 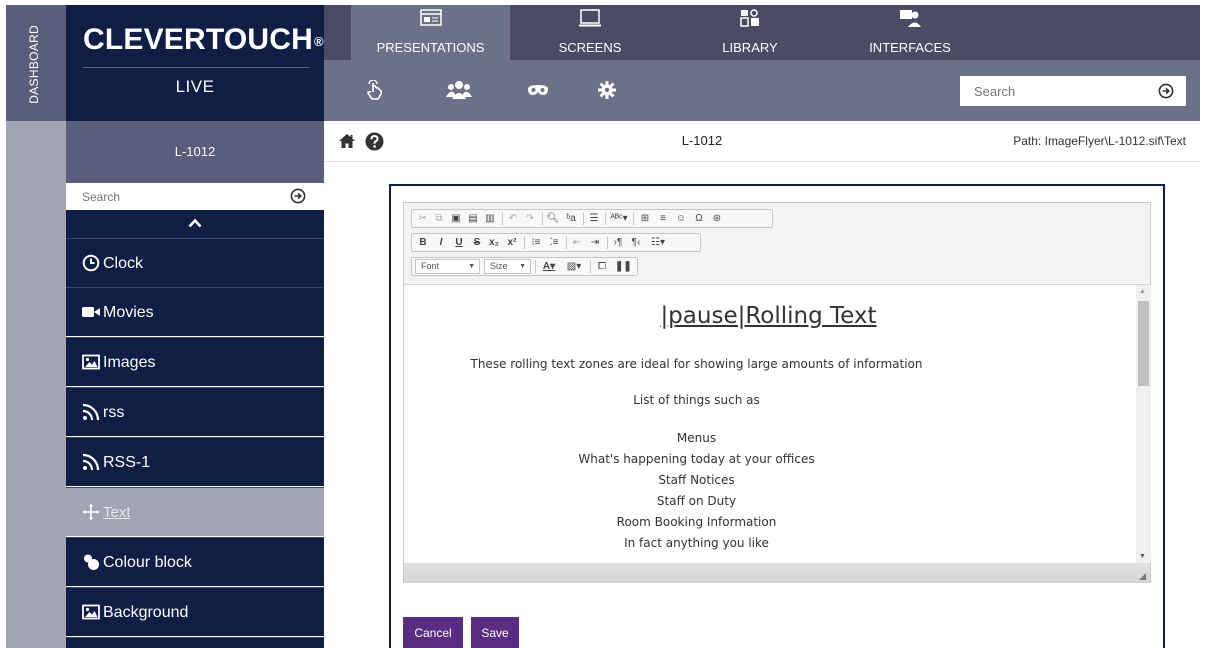 What do you see at coordinates (176, 196) in the screenshot?
I see `sidebar-search-input` at bounding box center [176, 196].